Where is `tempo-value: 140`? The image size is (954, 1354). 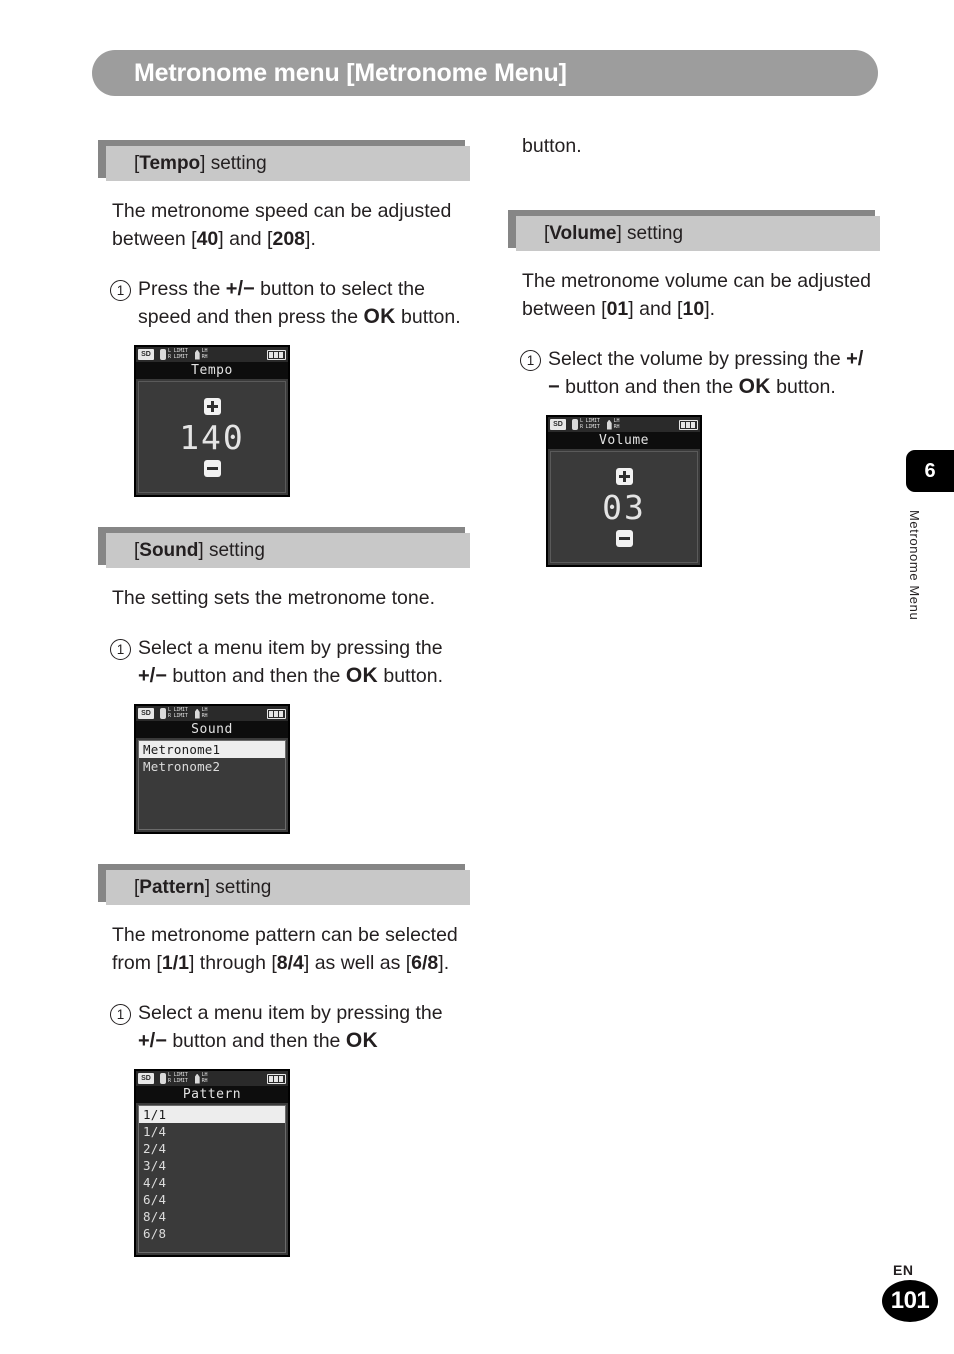
tempo-value: 140 is located at coordinates (212, 437).